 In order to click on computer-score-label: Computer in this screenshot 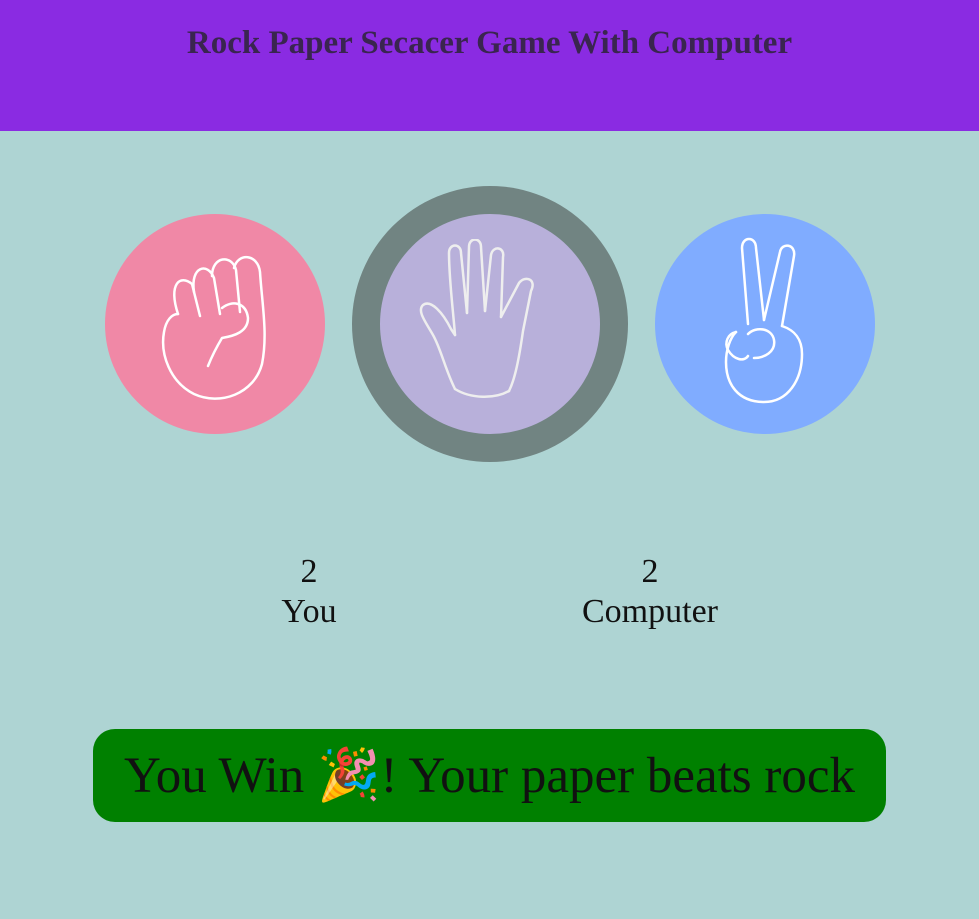, I will do `click(650, 611)`.